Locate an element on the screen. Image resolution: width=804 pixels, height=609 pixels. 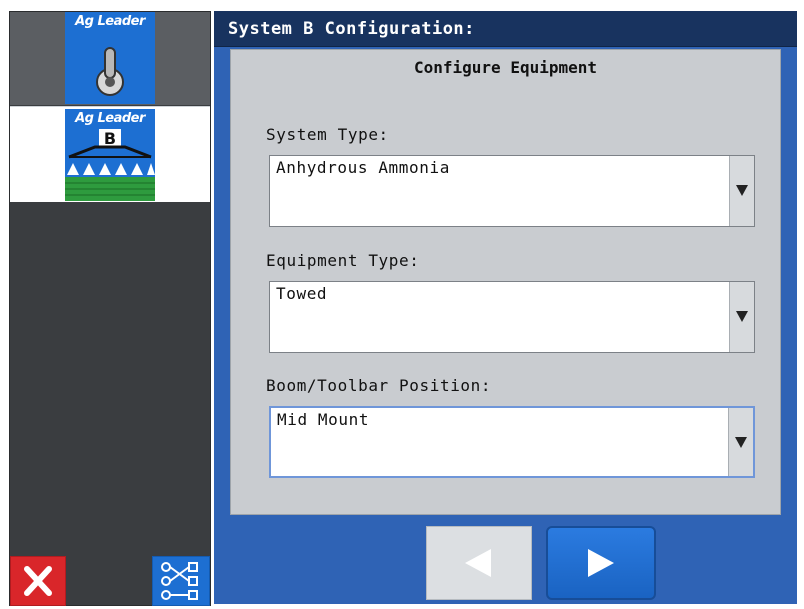
panel-heading: Configure Equipment is located at coordinates (505, 67).